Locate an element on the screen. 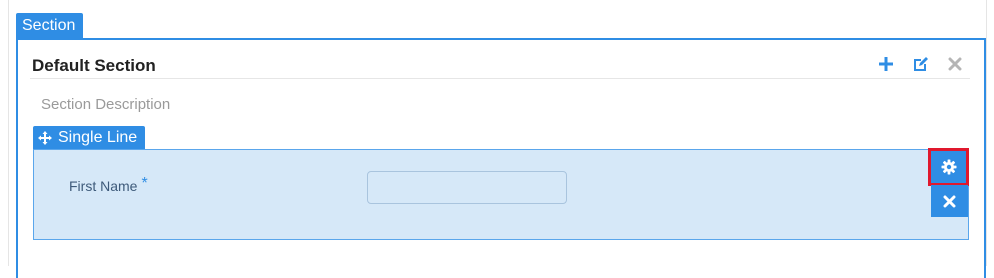 This screenshot has width=994, height=278. field-settings-button is located at coordinates (948, 167).